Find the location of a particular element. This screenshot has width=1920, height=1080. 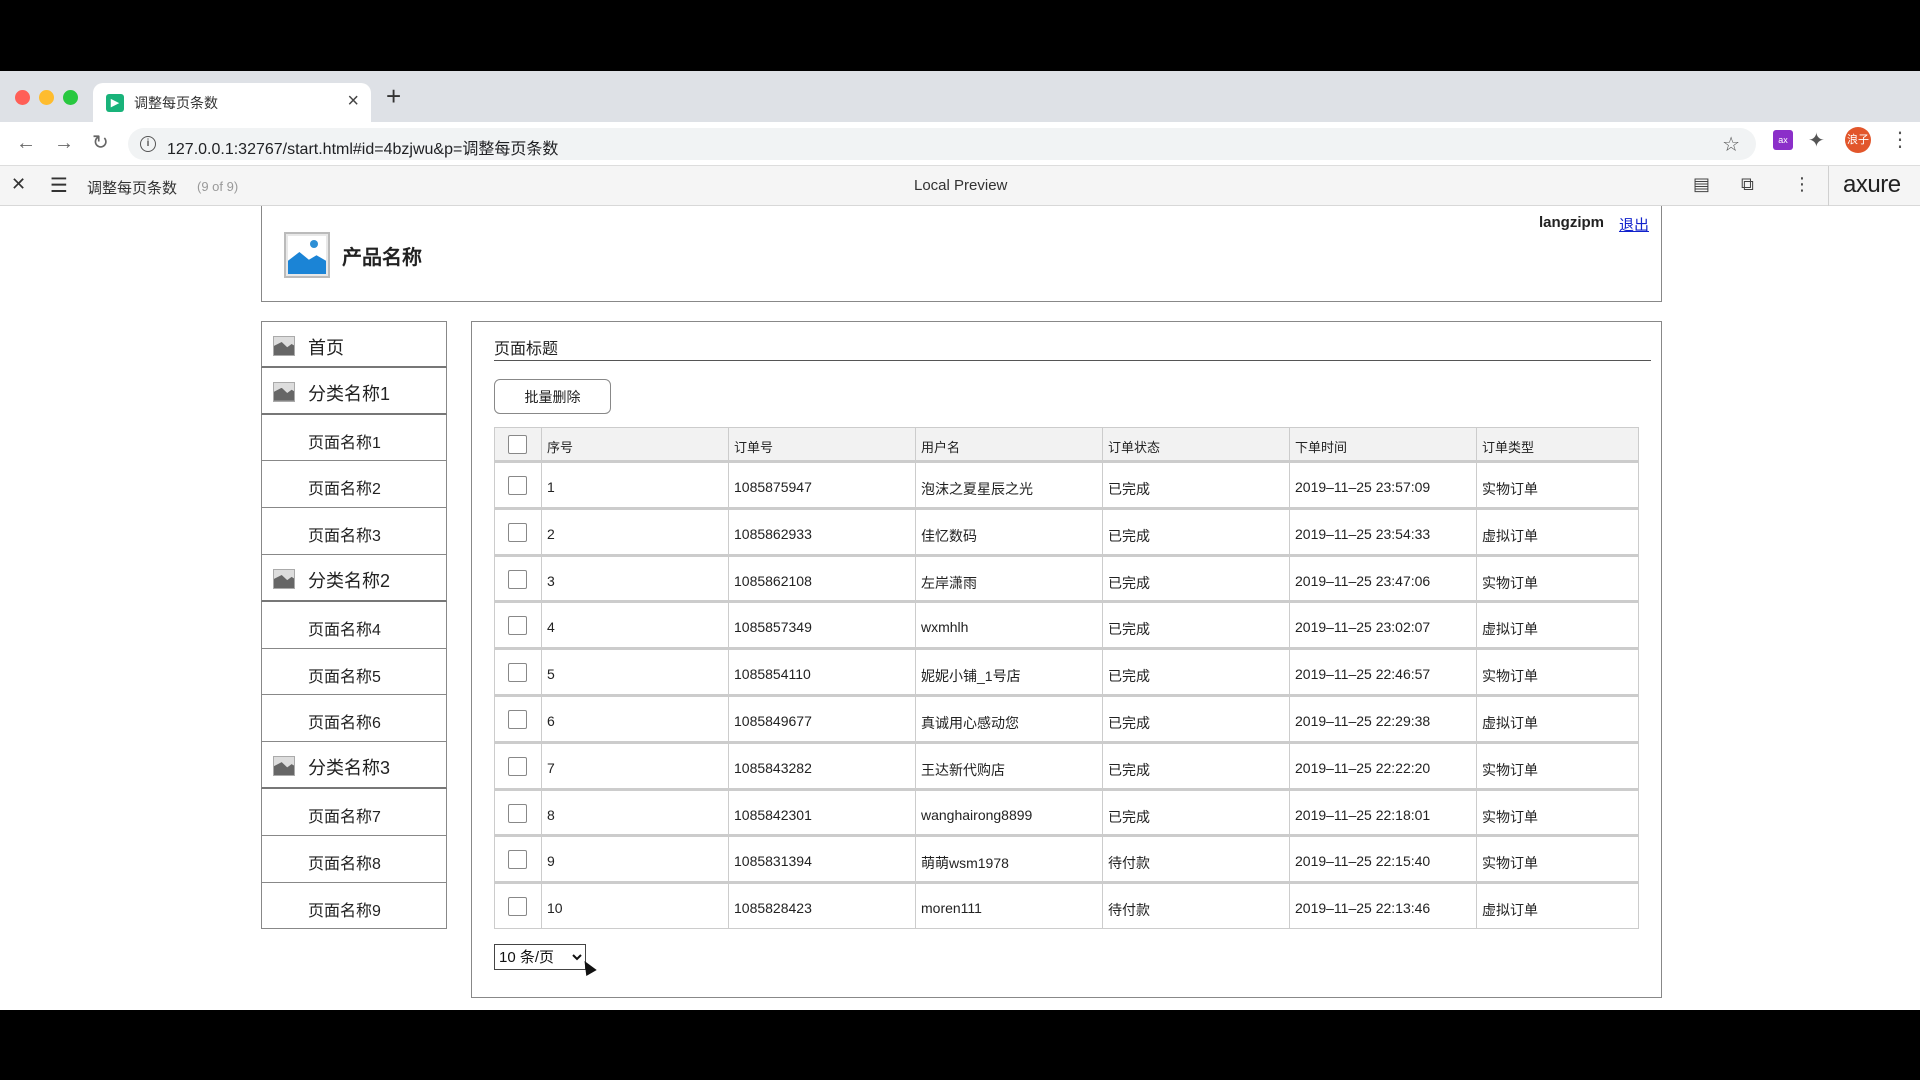

sidebar-item-label: 页面名称9 is located at coordinates (344, 911).